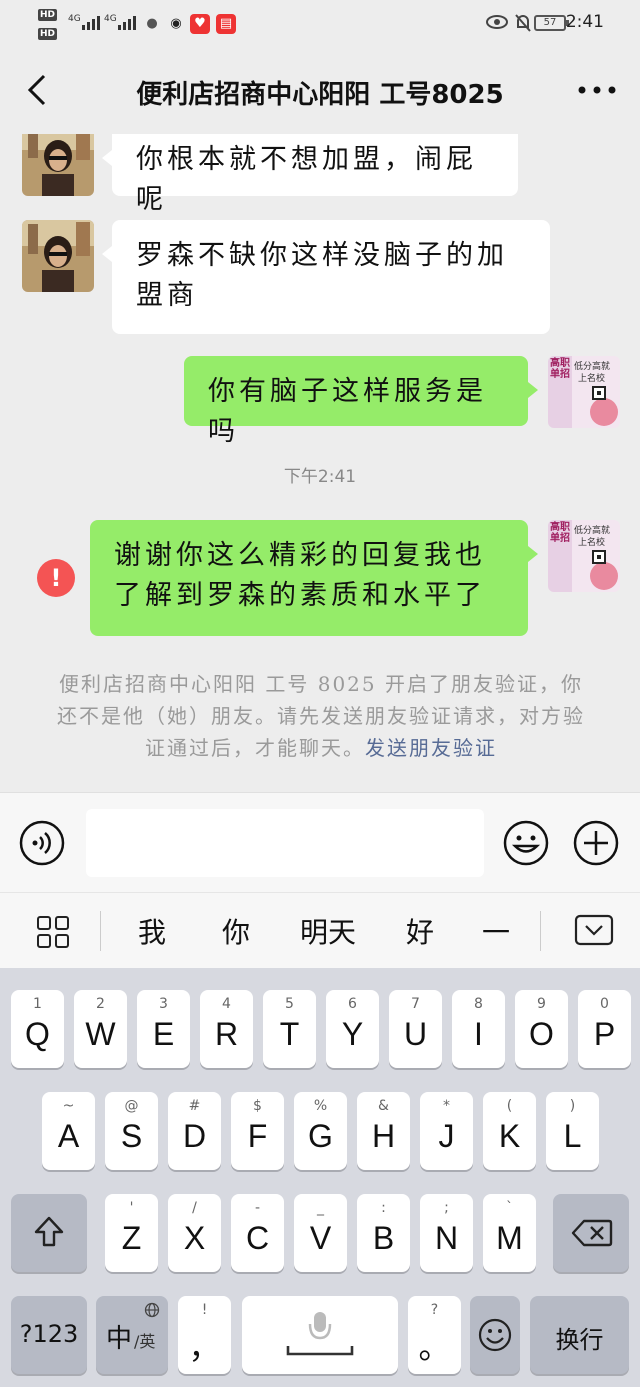  Describe the element at coordinates (257, 1233) in the screenshot. I see `key-c: -C` at that location.